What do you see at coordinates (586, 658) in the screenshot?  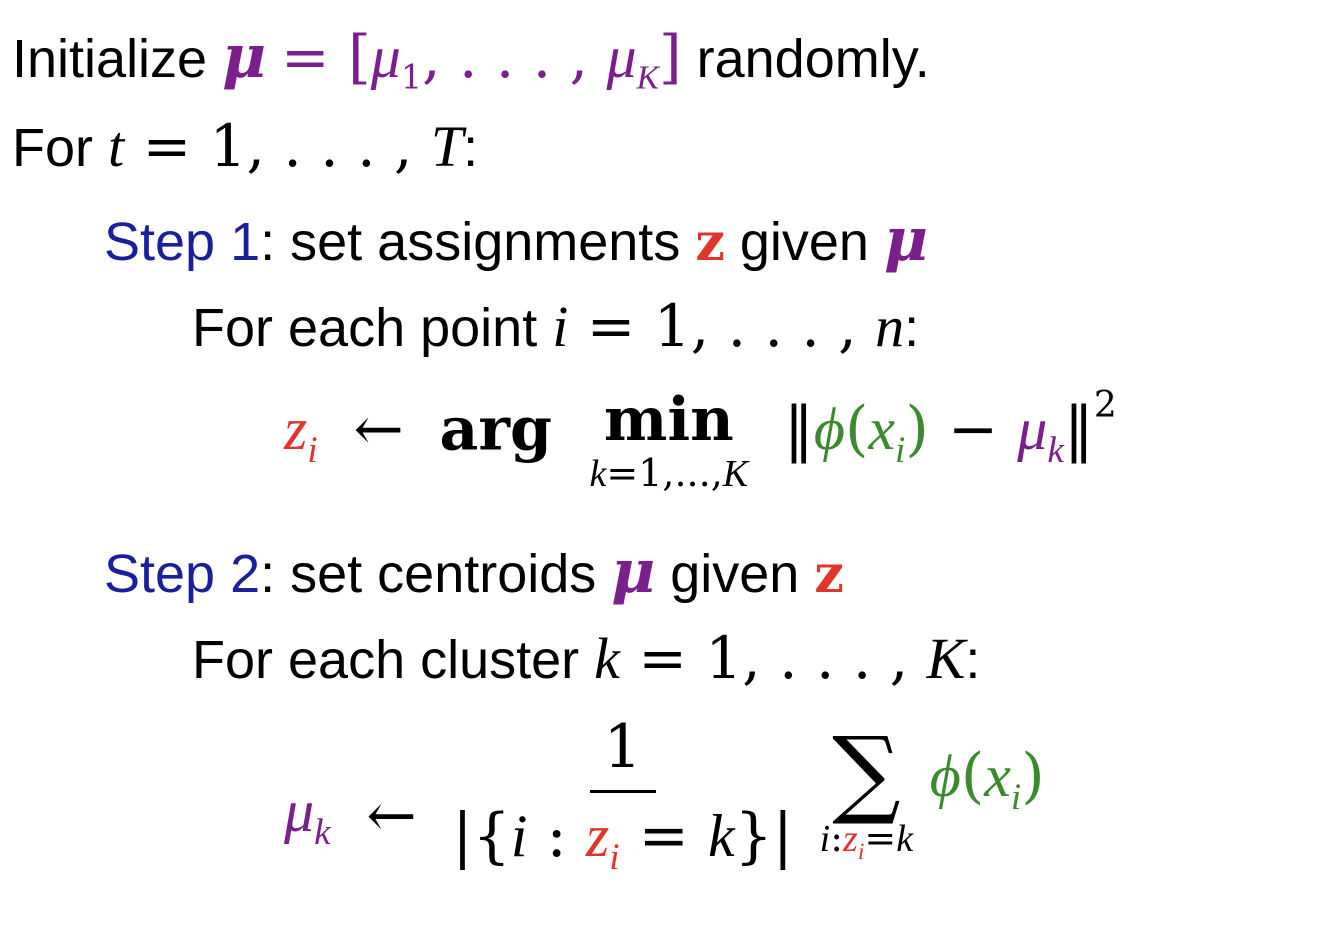 I see `step2-inner-line: For each cluster k = 1, . . . , K:` at bounding box center [586, 658].